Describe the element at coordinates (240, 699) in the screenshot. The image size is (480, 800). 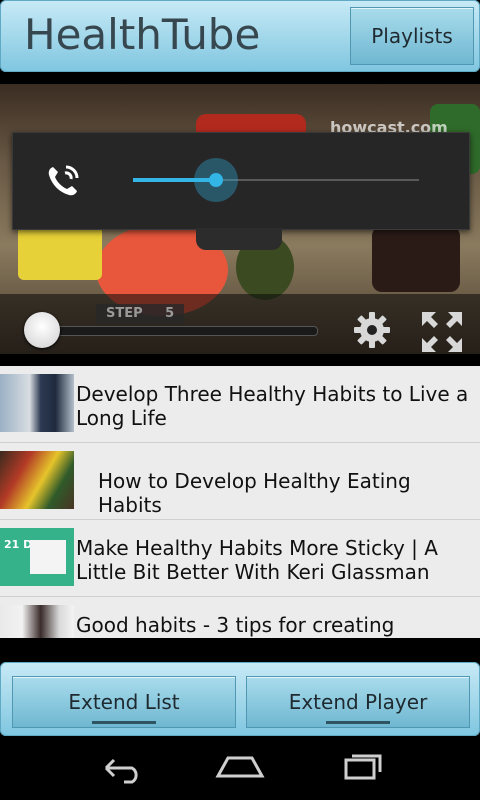
I see `footer-bar: Extend List Extend Player` at that location.